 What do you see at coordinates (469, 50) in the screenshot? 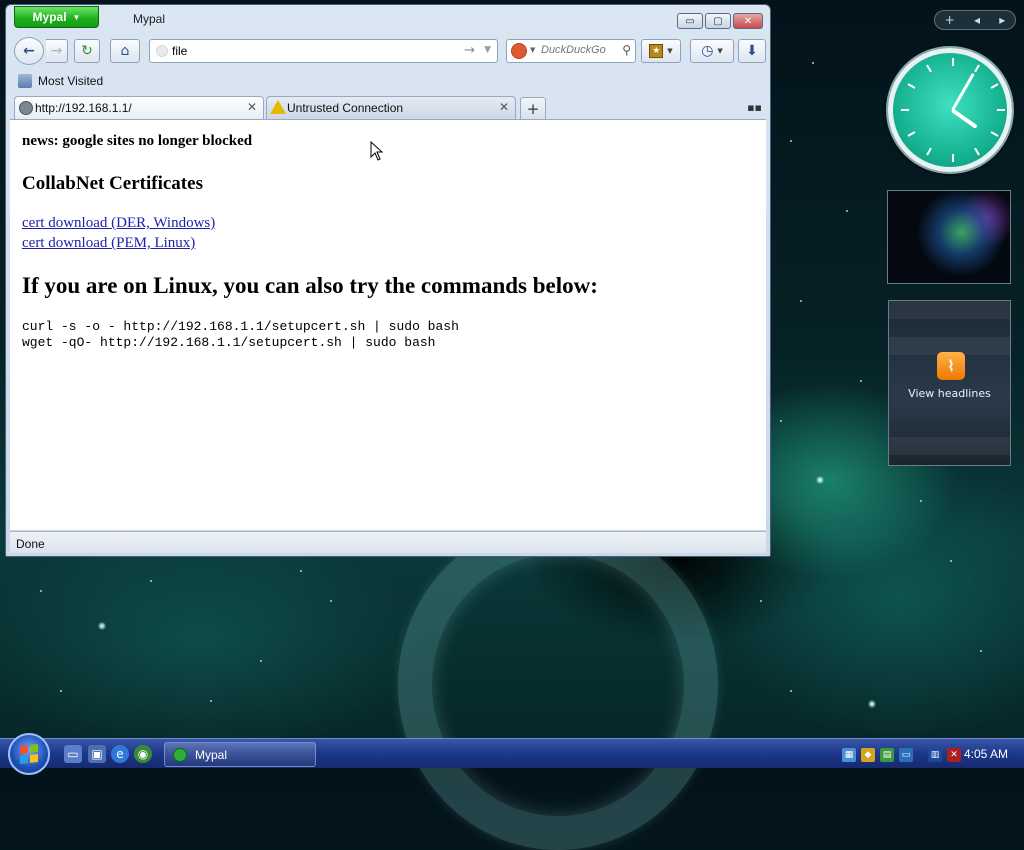
I see `go-arrow-icon: →` at bounding box center [469, 50].